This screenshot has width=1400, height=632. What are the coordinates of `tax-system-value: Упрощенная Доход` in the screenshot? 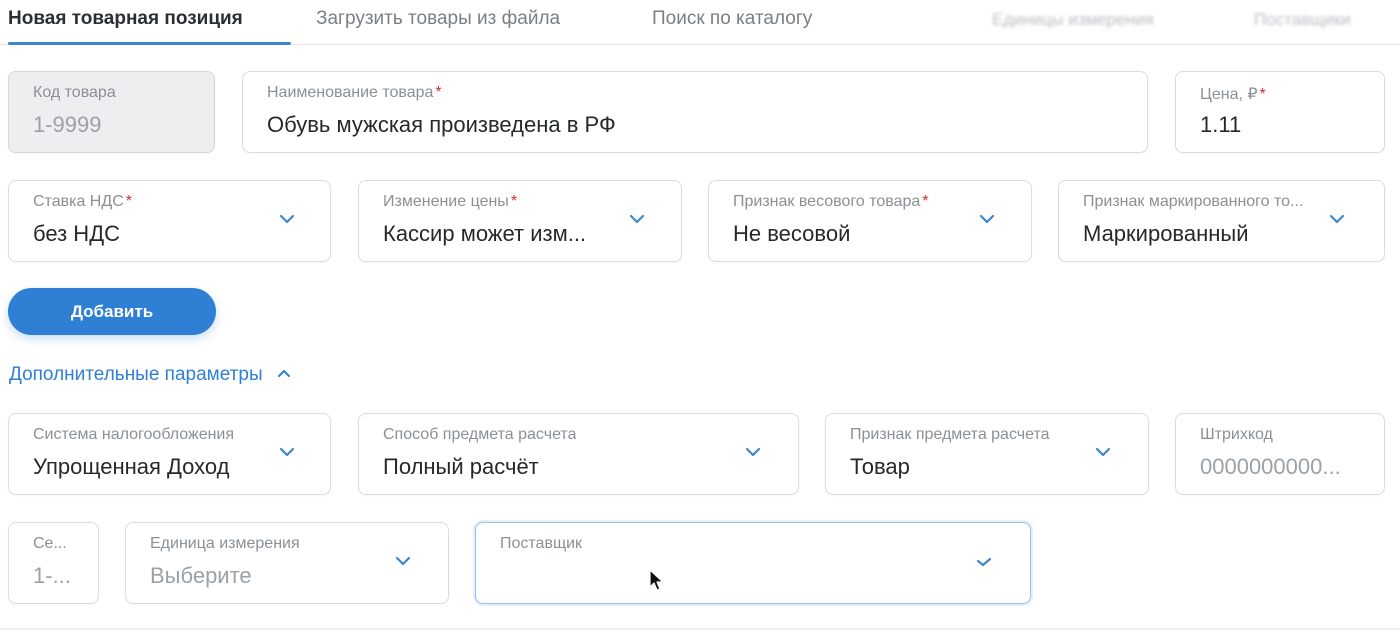 It's located at (131, 466).